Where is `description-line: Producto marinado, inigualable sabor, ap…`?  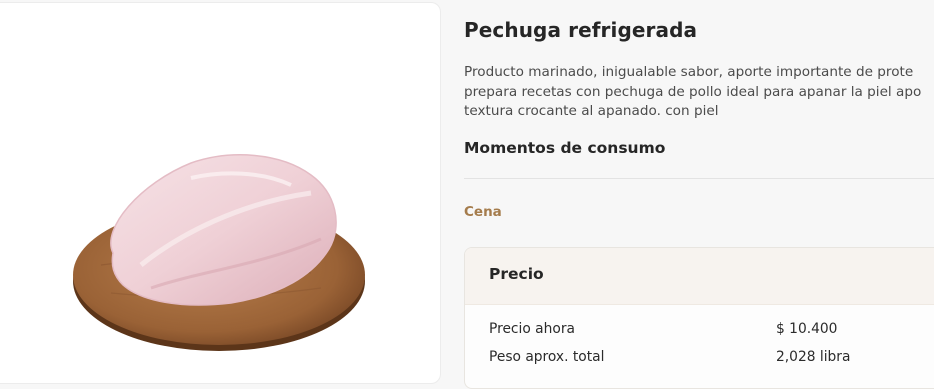
description-line: Producto marinado, inigualable sabor, ap… is located at coordinates (689, 72).